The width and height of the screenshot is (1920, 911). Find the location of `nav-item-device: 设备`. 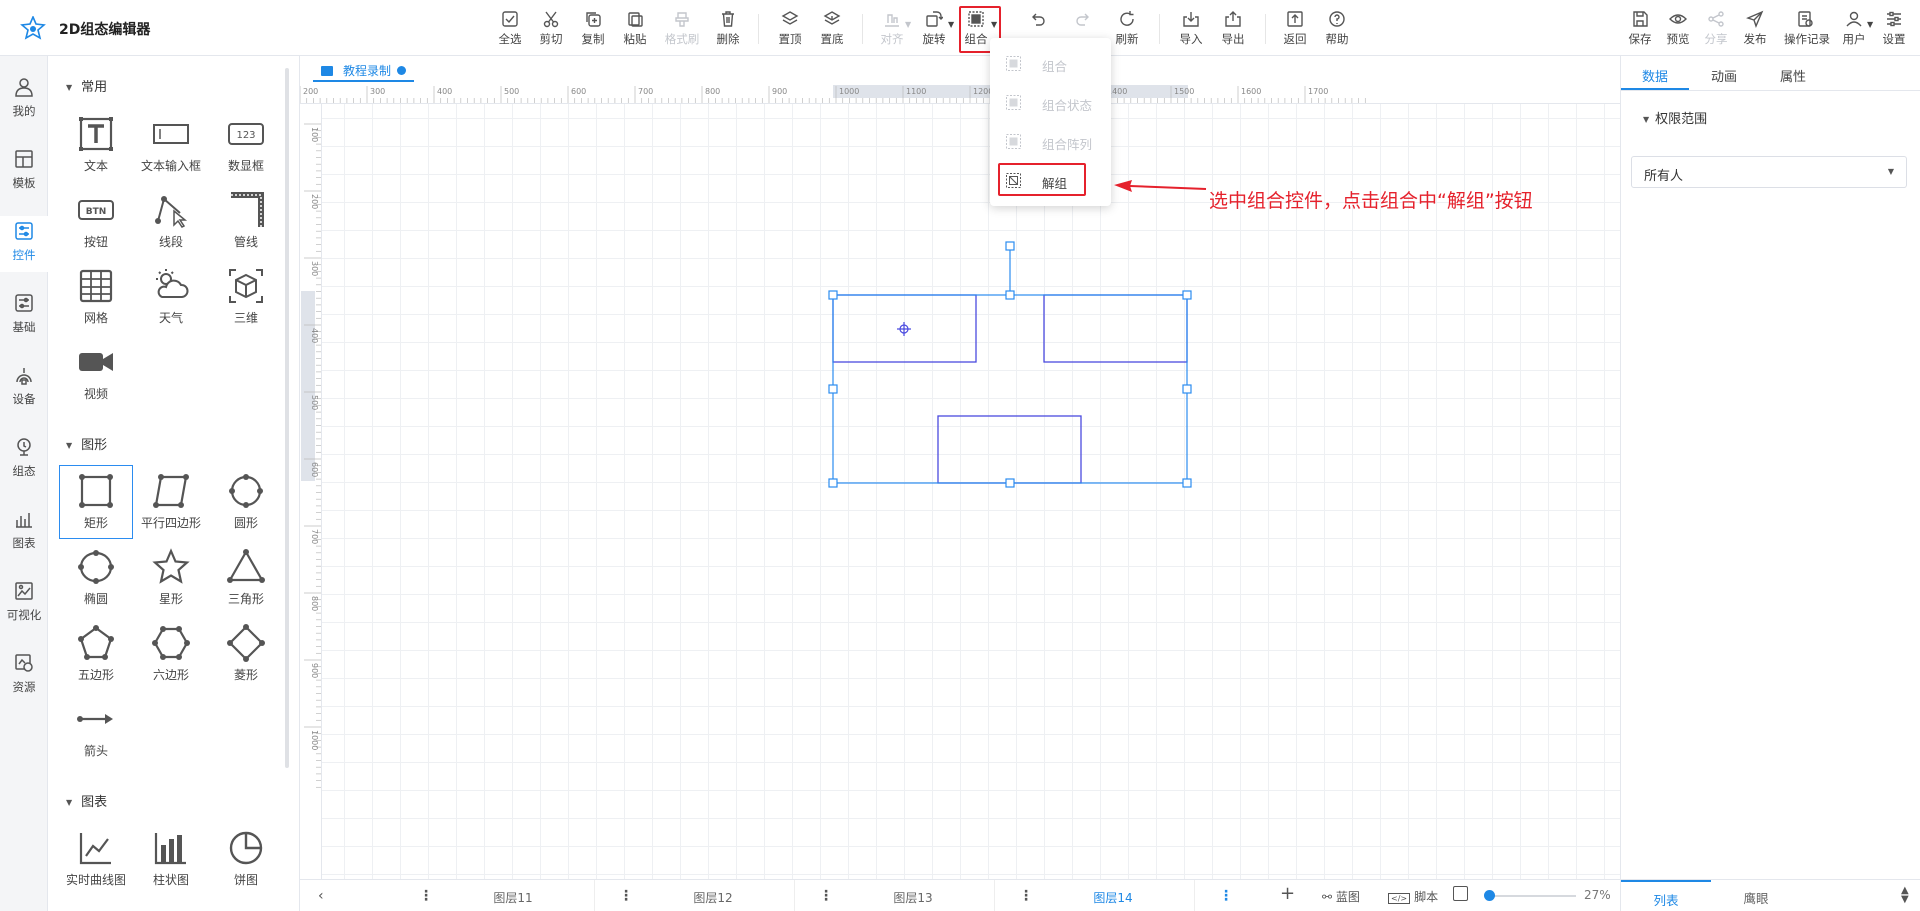

nav-item-device: 设备 is located at coordinates (24, 388).